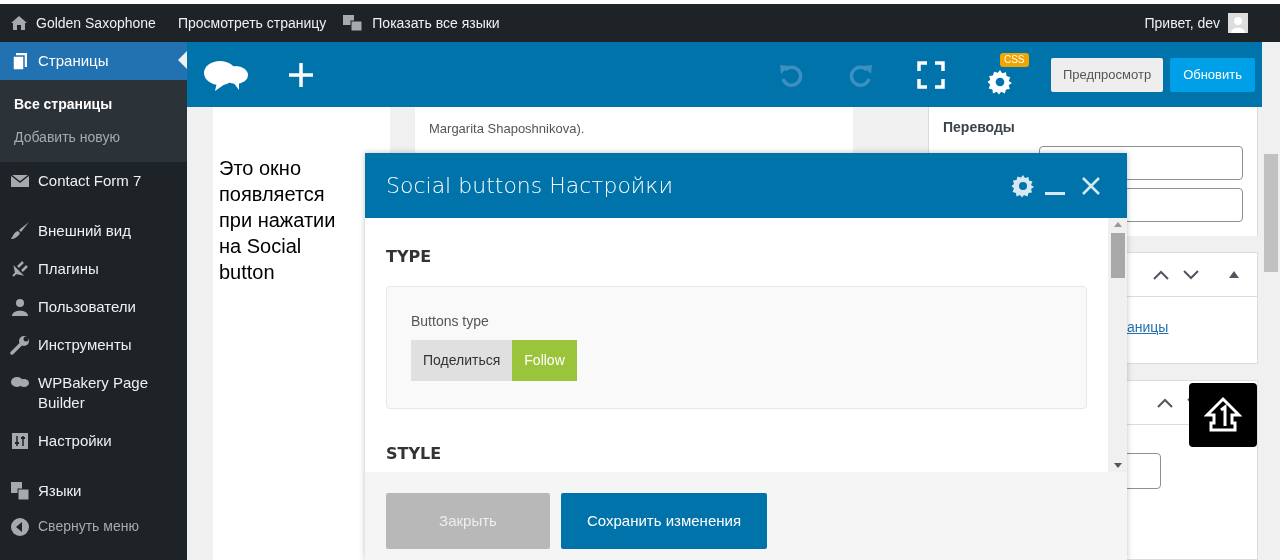 The height and width of the screenshot is (560, 1280). Describe the element at coordinates (529, 186) in the screenshot. I see `dialog-title: Social buttons Настройки` at that location.